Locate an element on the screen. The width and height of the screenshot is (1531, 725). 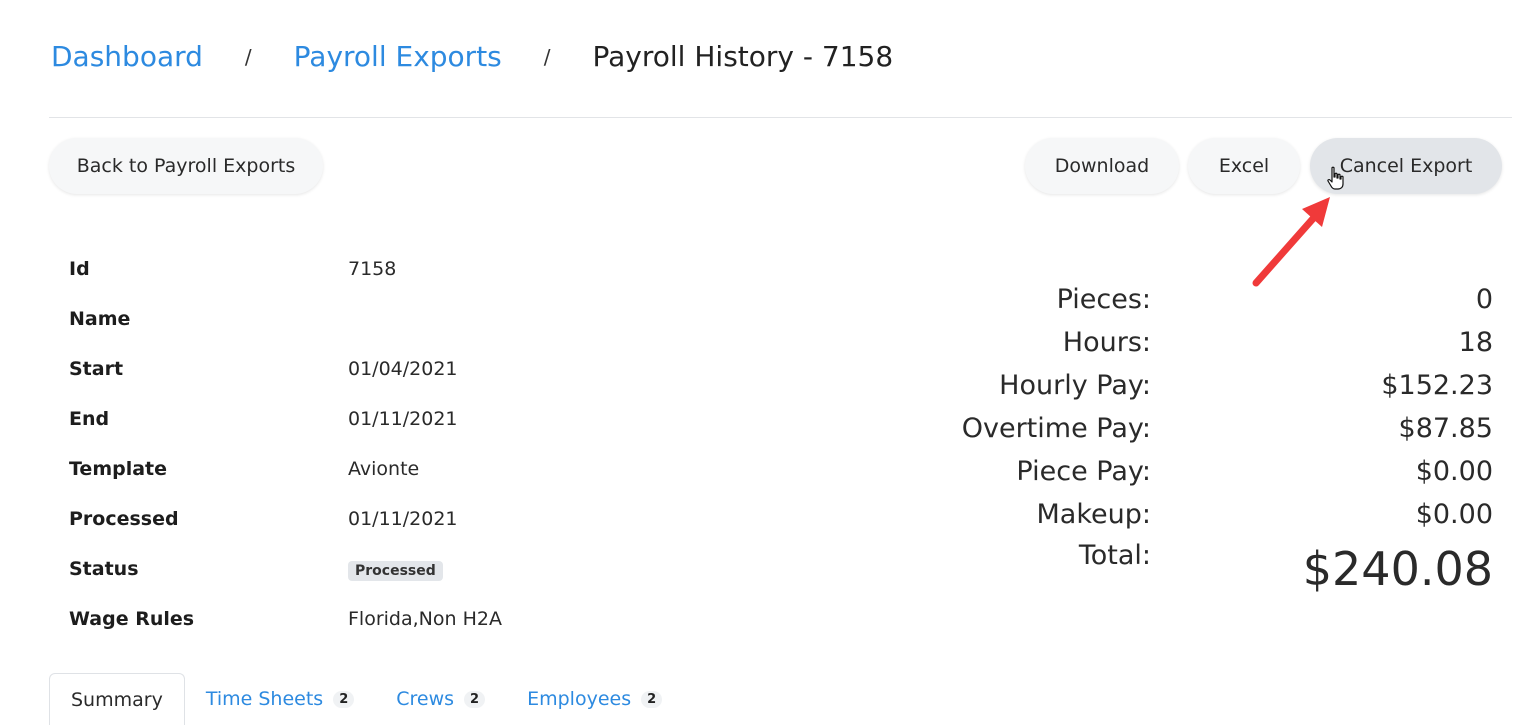
total-label: Makeup: is located at coordinates (1093, 514).